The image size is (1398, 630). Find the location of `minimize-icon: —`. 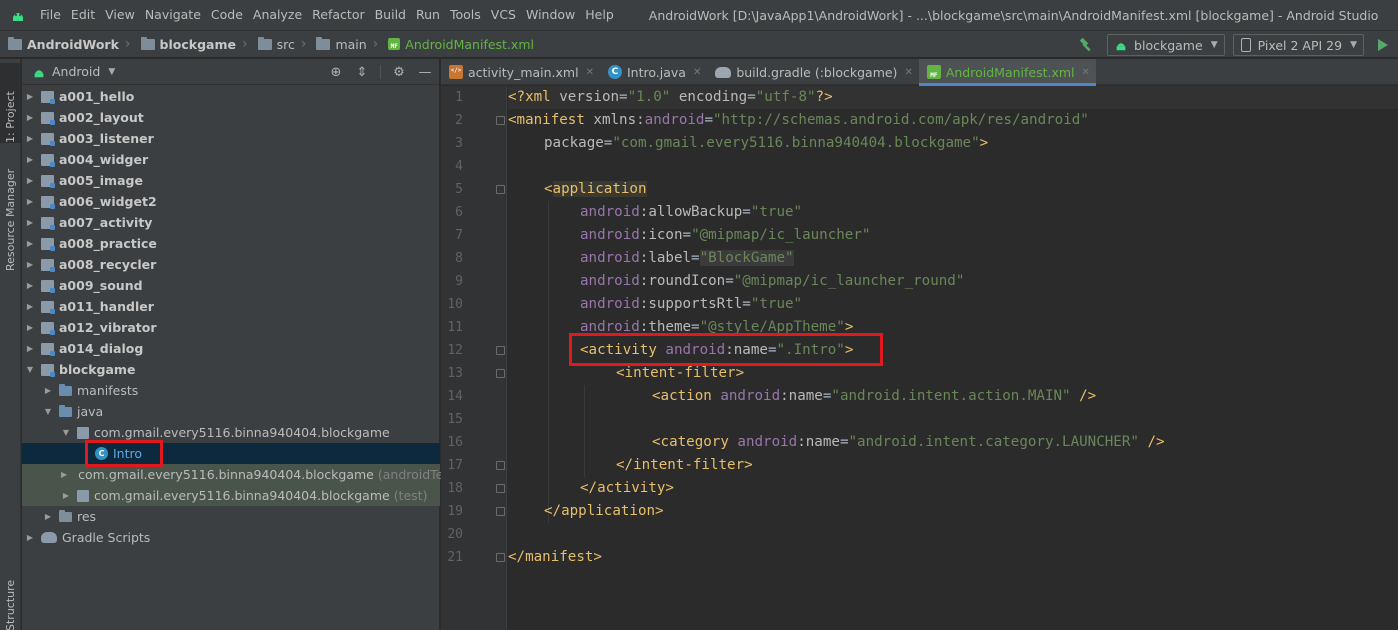

minimize-icon: — is located at coordinates (425, 72).